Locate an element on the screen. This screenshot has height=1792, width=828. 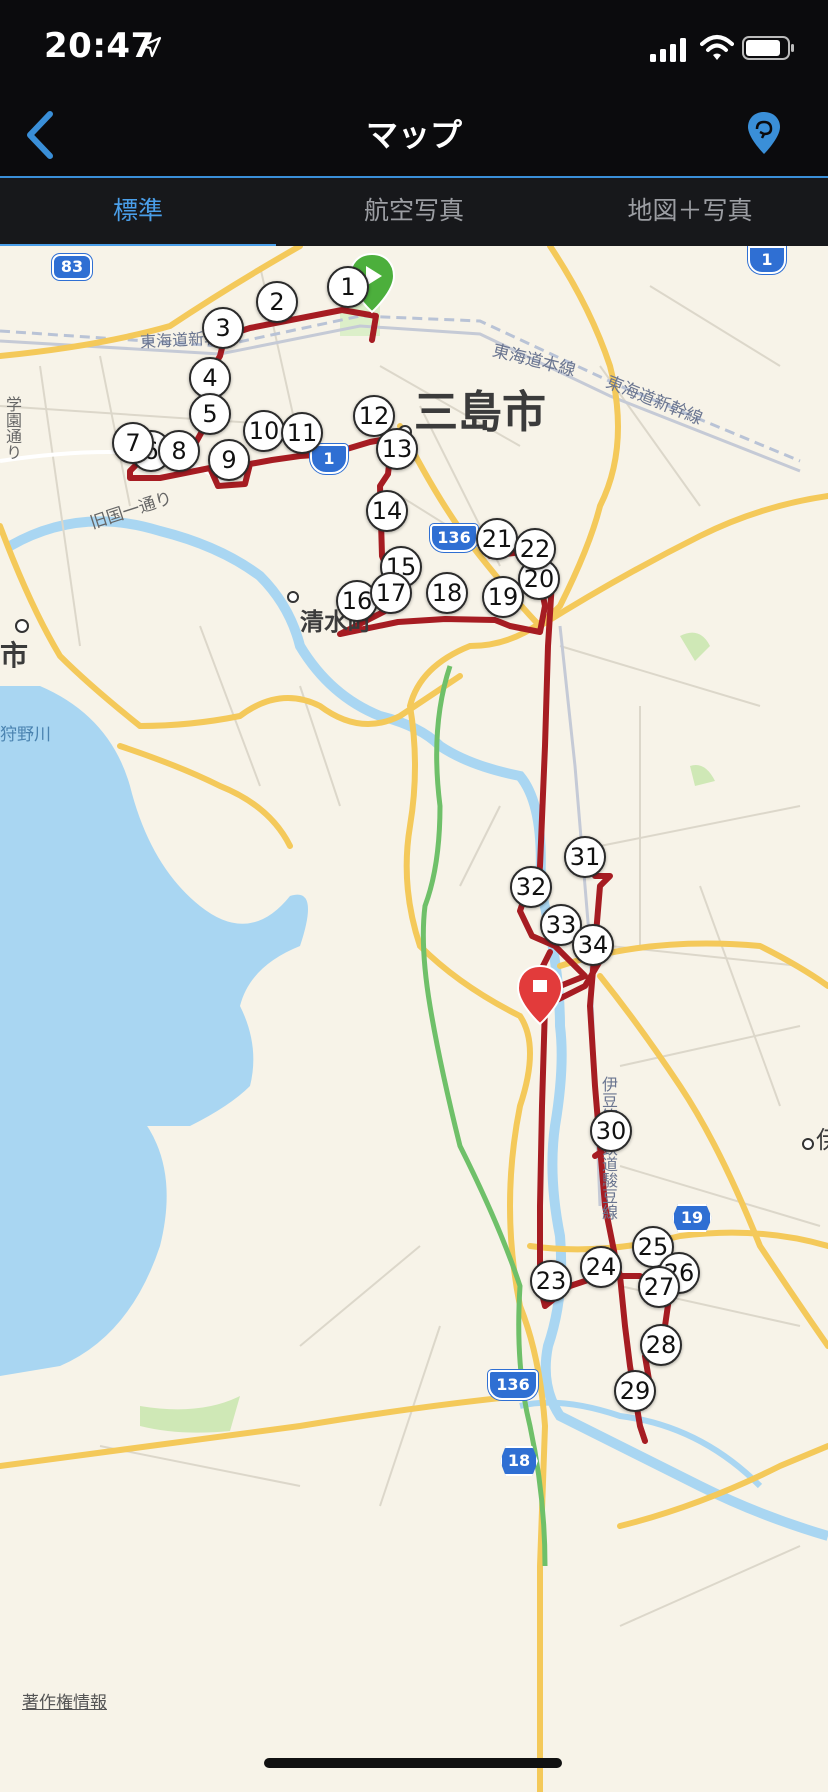
waypoint-marker: 18 is located at coordinates (447, 593).